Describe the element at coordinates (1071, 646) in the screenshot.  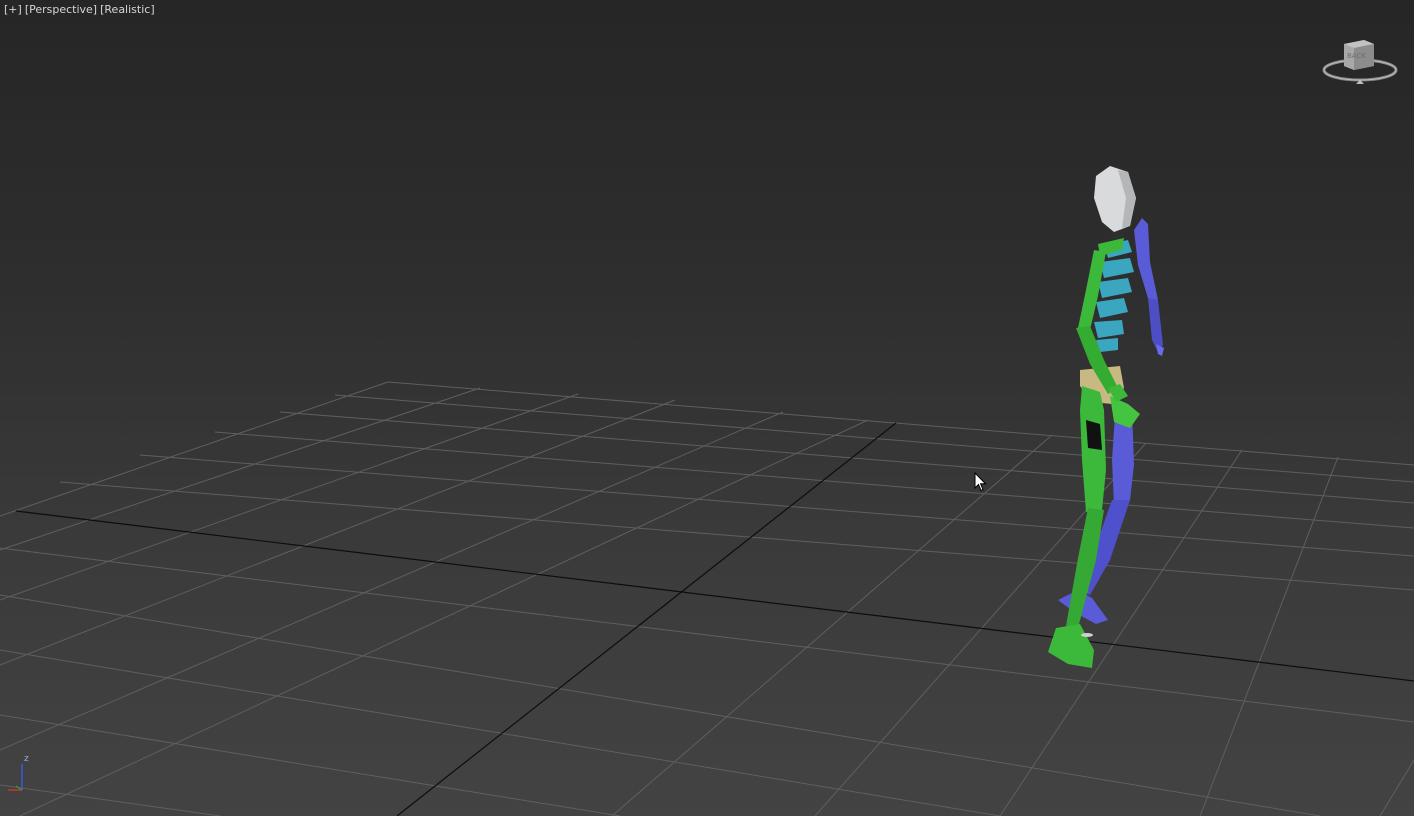
I see `left-foot` at that location.